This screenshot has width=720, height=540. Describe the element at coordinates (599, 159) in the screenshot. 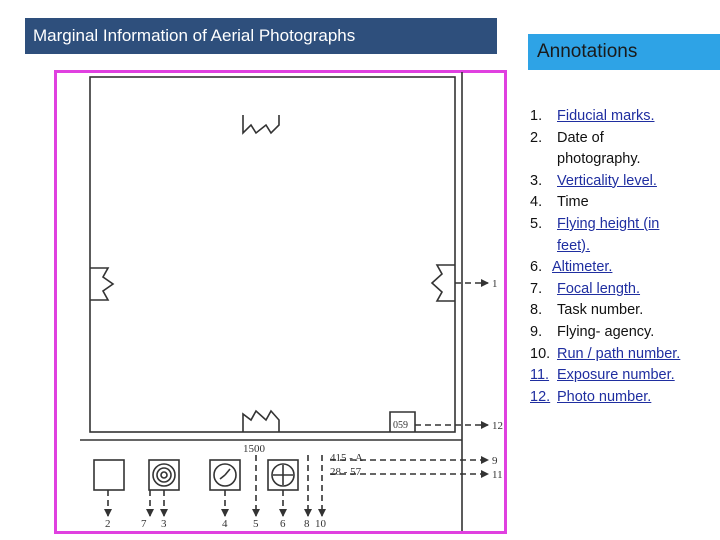

I see `annotation-continuation: photography.` at that location.